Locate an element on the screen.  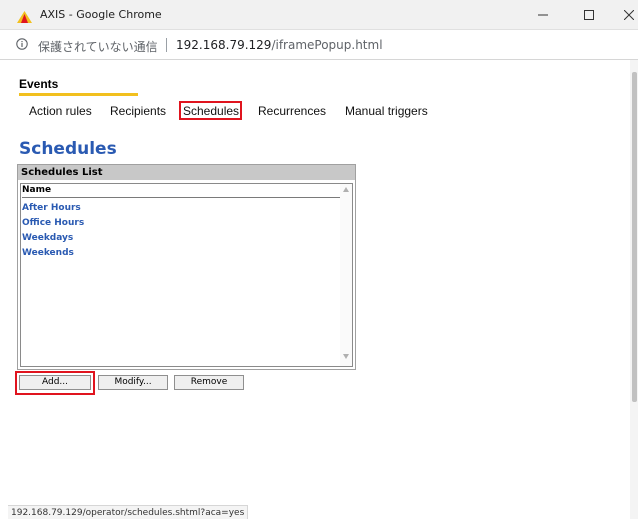
add-button-highlight is located at coordinates (55, 383).